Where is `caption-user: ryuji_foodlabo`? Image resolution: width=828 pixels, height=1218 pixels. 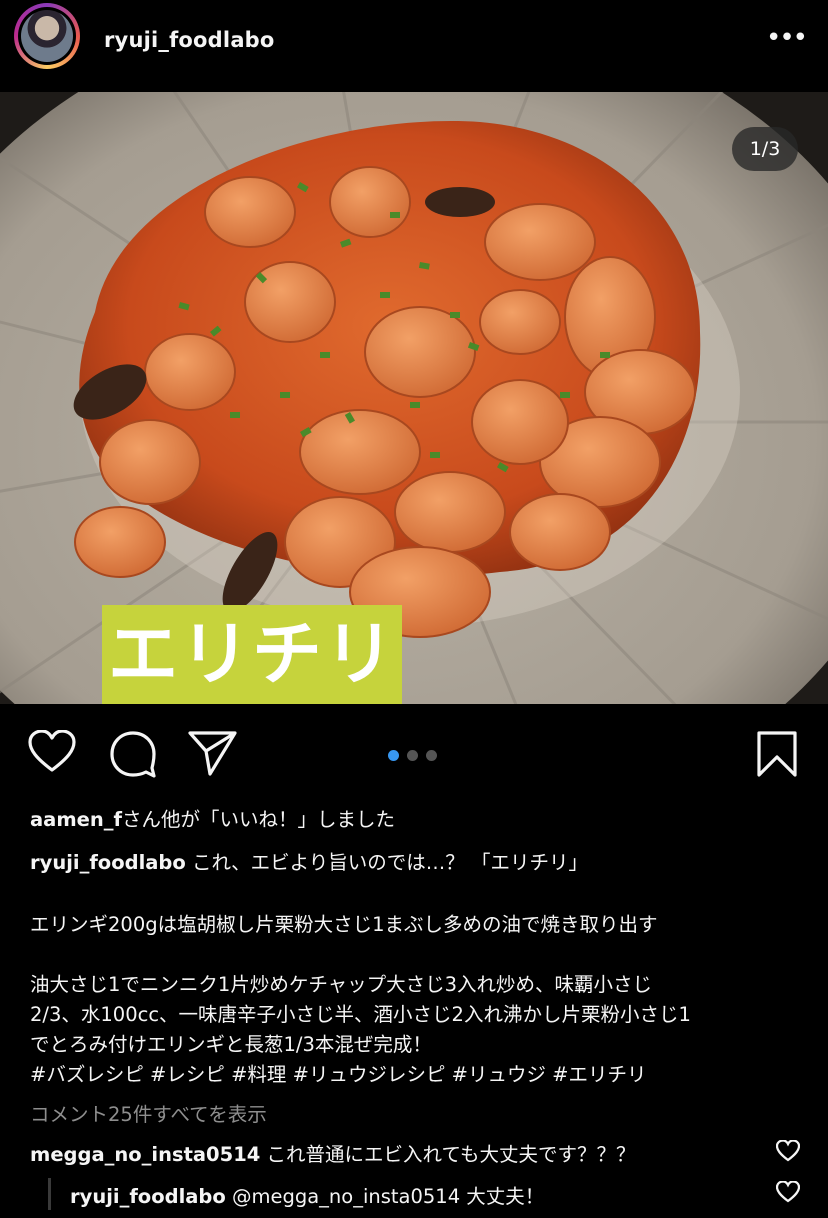
caption-user: ryuji_foodlabo is located at coordinates (108, 862).